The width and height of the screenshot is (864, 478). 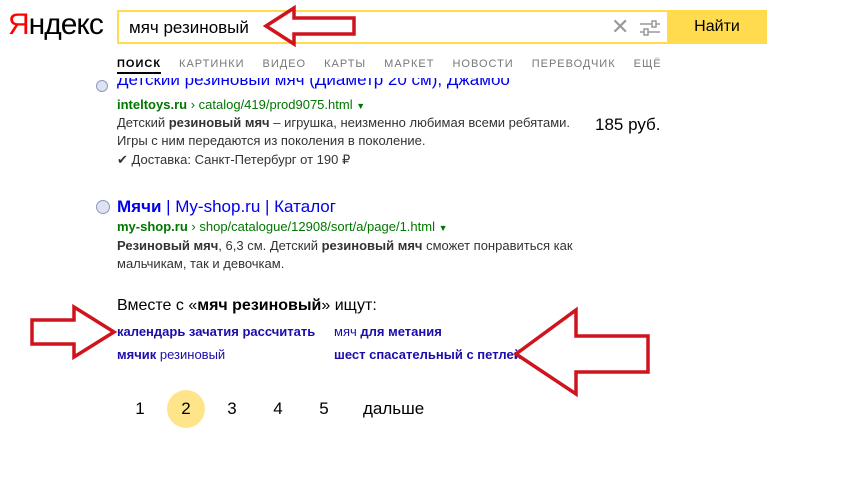 What do you see at coordinates (409, 66) in the screenshot?
I see `tab-market: МАРКЕТ` at bounding box center [409, 66].